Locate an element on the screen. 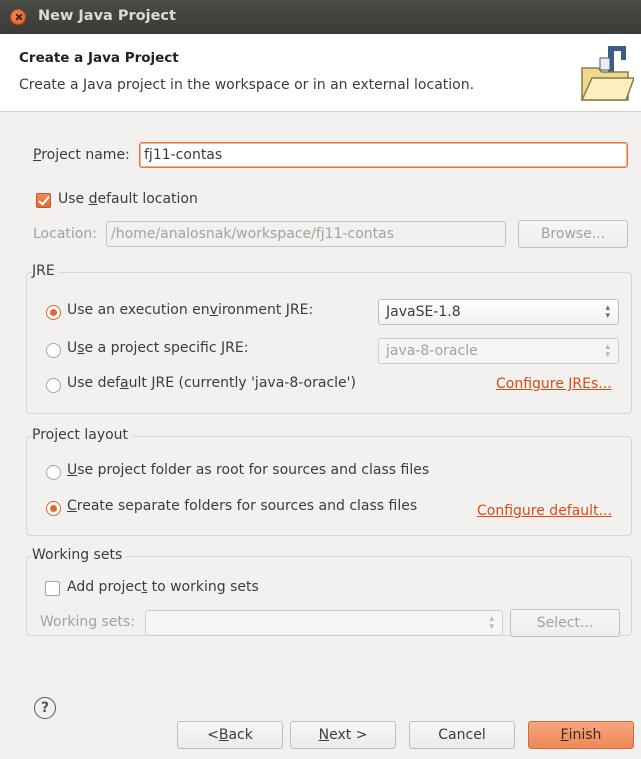 The image size is (641, 759). location-label: Location: is located at coordinates (65, 234).